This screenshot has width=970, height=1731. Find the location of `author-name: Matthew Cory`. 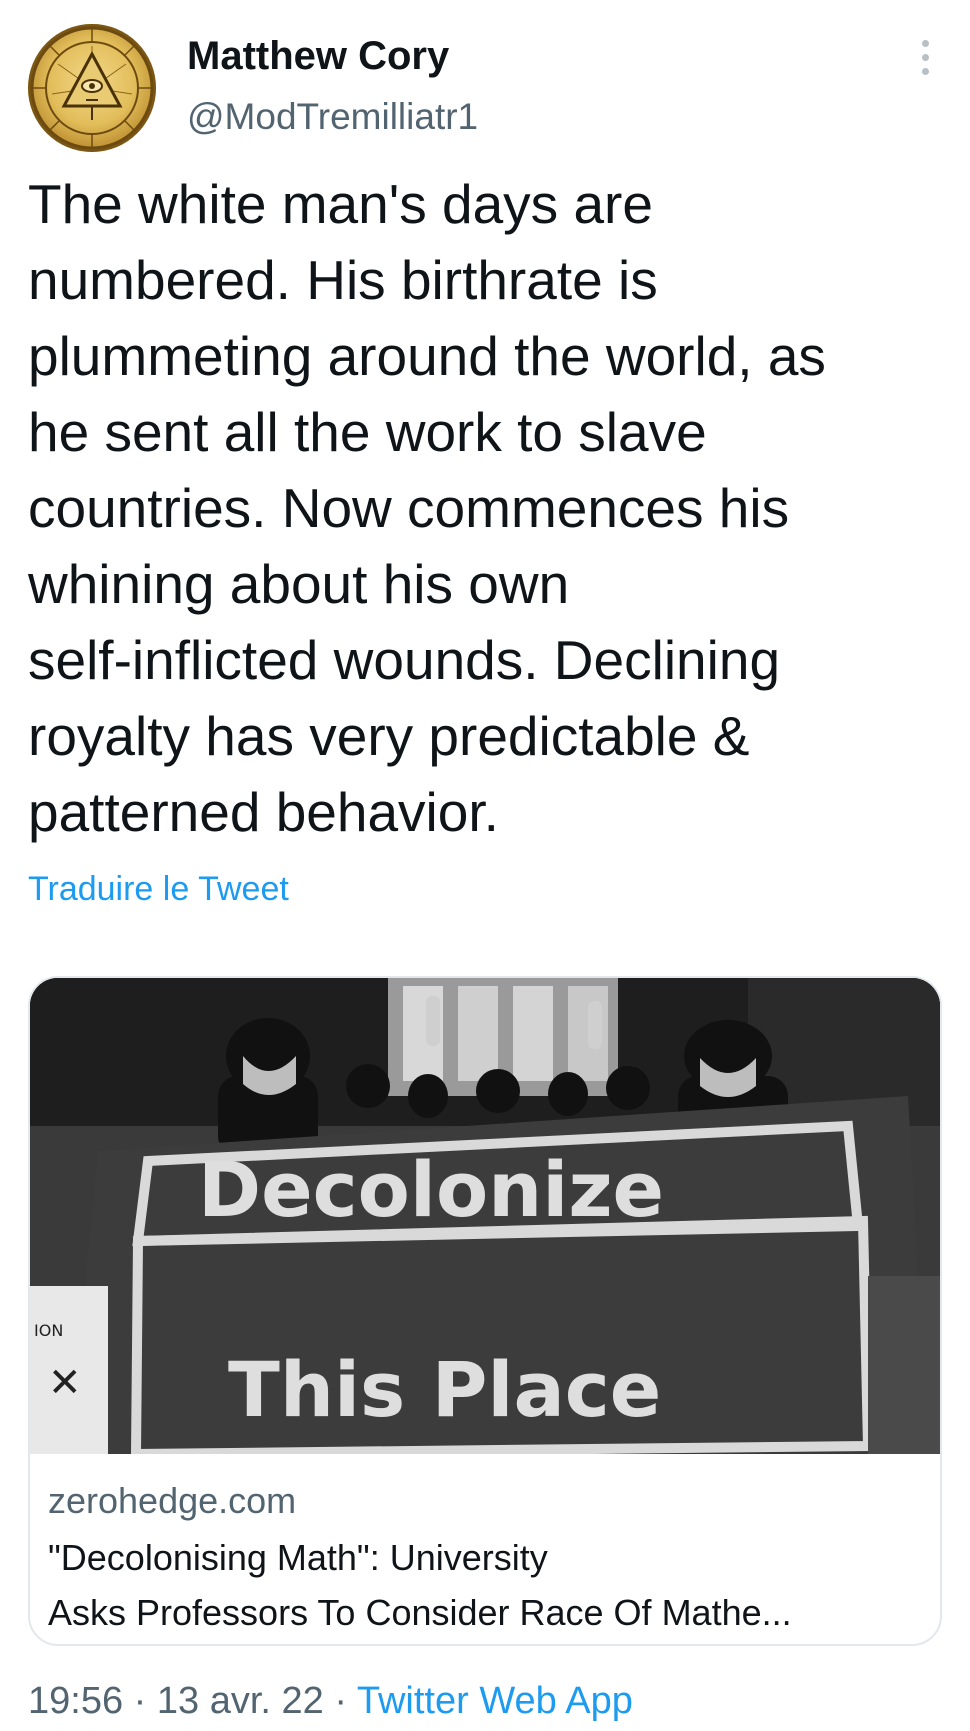

author-name: Matthew Cory is located at coordinates (318, 56).